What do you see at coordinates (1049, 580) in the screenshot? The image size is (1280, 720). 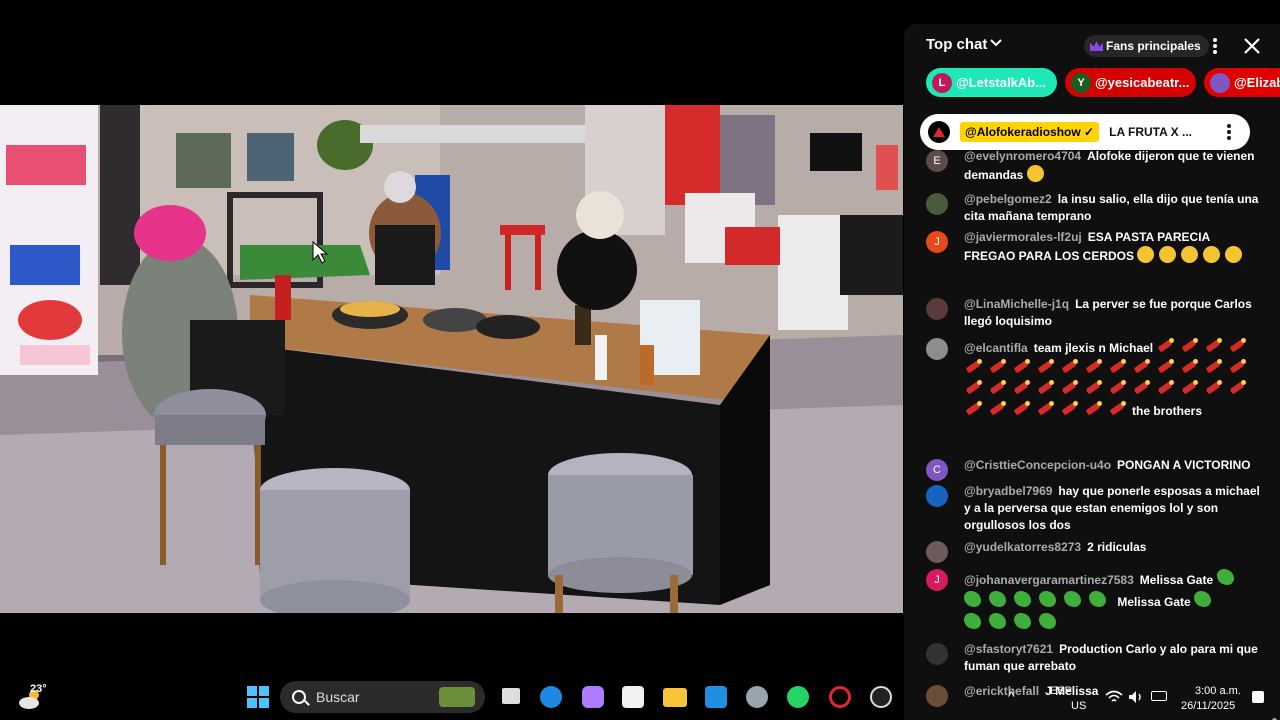 I see `chat-username: @johanavergaramartinez7583` at bounding box center [1049, 580].